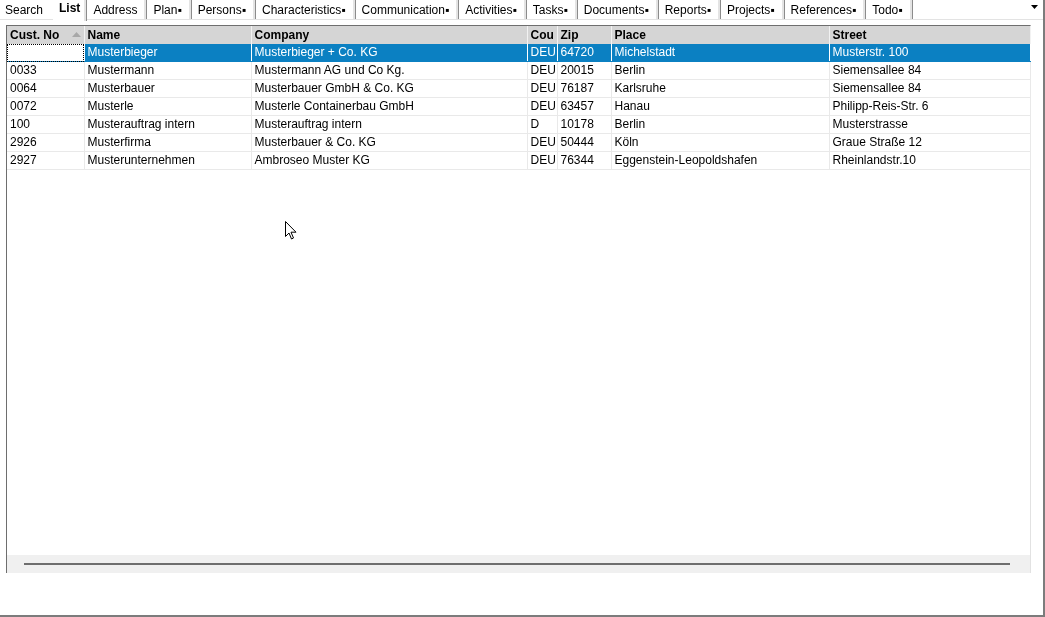  I want to click on table-cell: Musterbauer & Co. KG, so click(389, 142).